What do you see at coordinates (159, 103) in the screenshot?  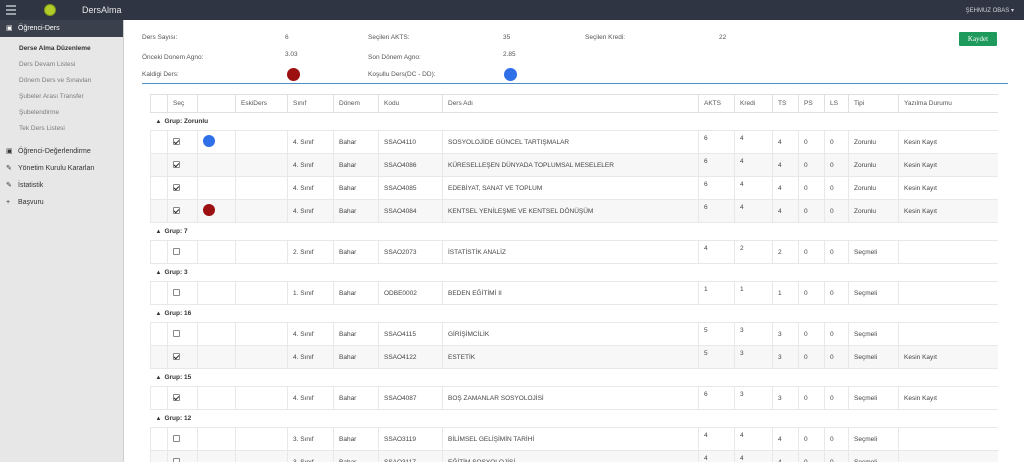 I see `column-header` at bounding box center [159, 103].